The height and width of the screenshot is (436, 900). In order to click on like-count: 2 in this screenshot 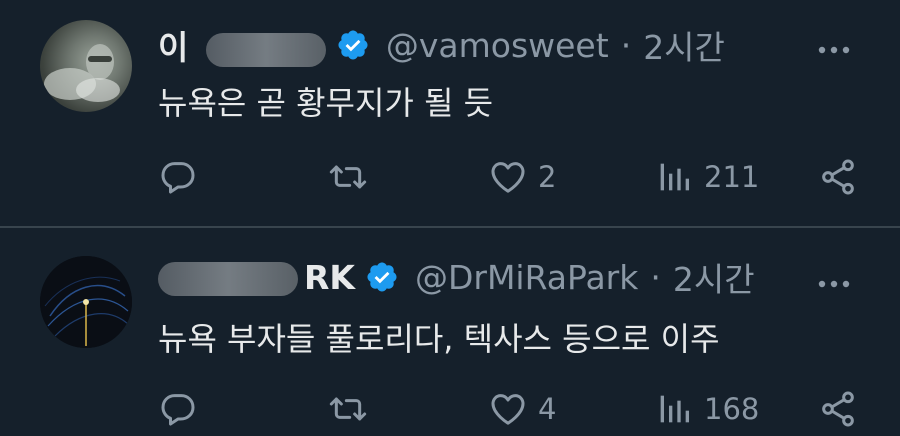, I will do `click(547, 177)`.